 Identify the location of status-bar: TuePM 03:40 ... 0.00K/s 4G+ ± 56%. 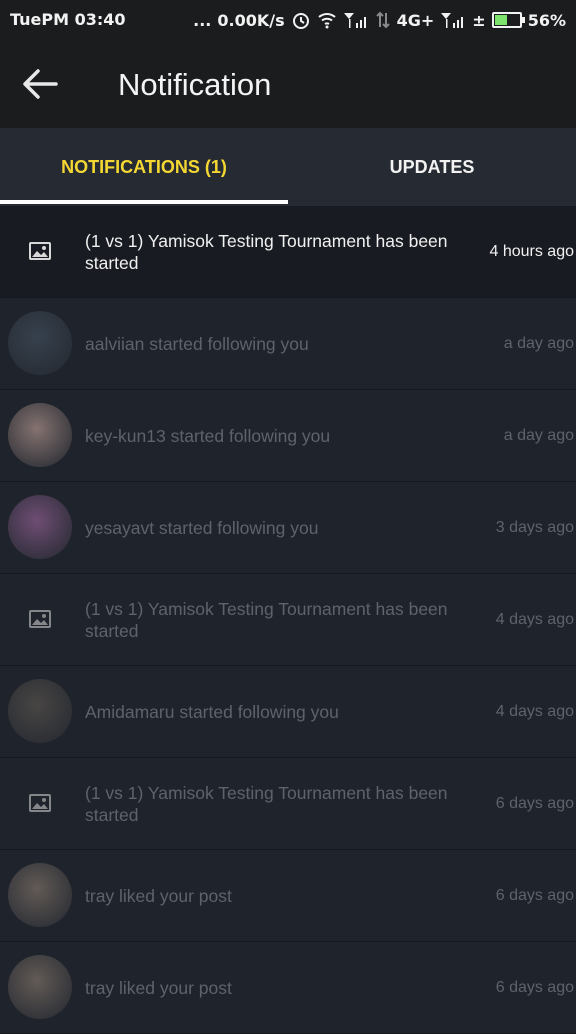
(288, 20).